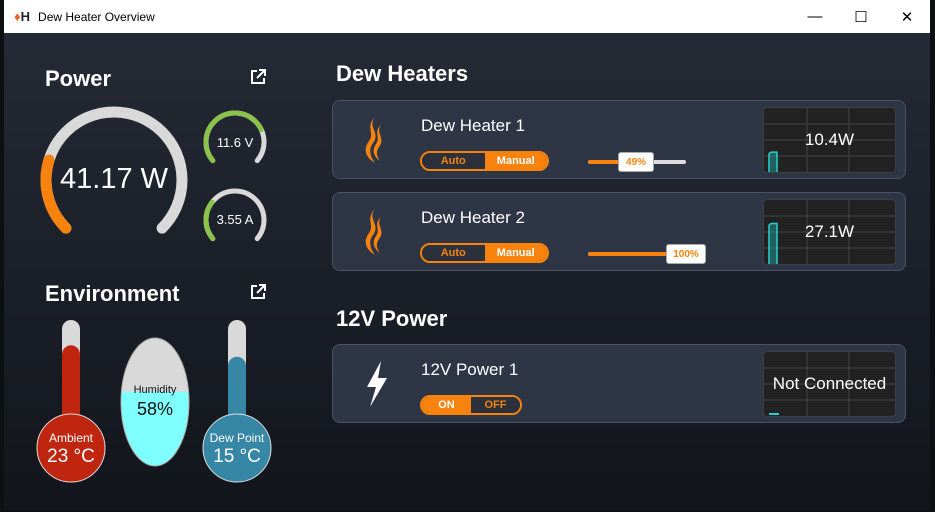 Image resolution: width=935 pixels, height=512 pixels. I want to click on power-slider-thumb: 100%, so click(686, 254).